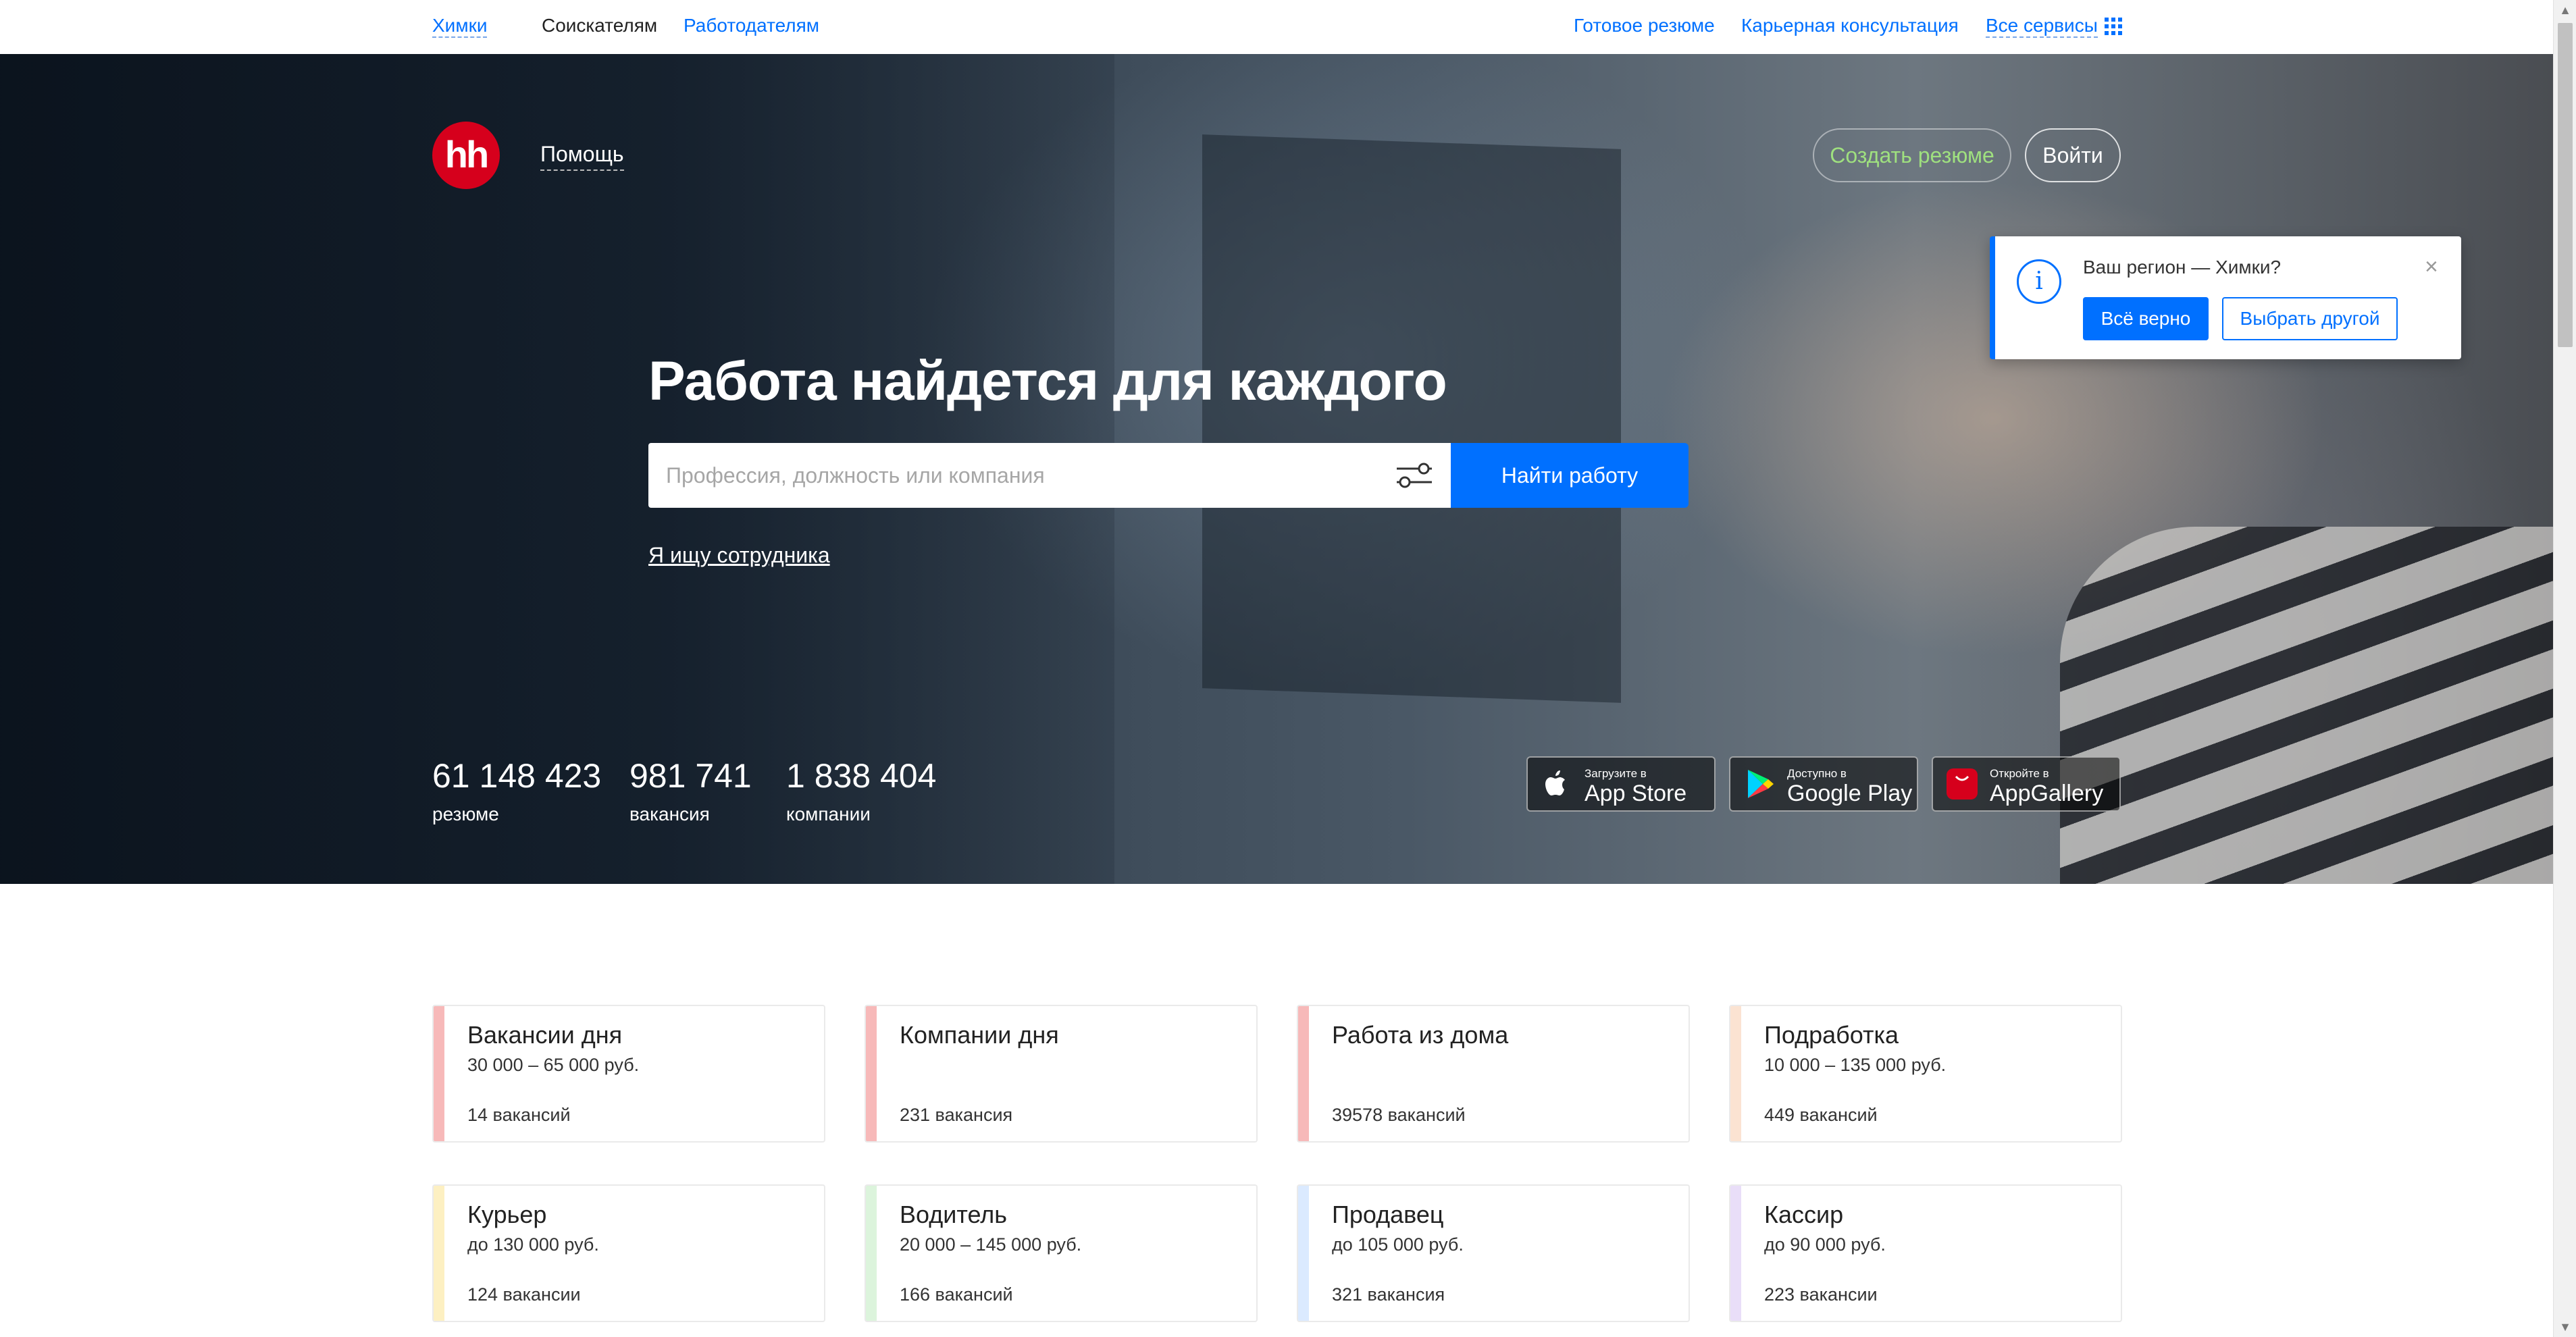  I want to click on card-count: 231 вакансия, so click(956, 1115).